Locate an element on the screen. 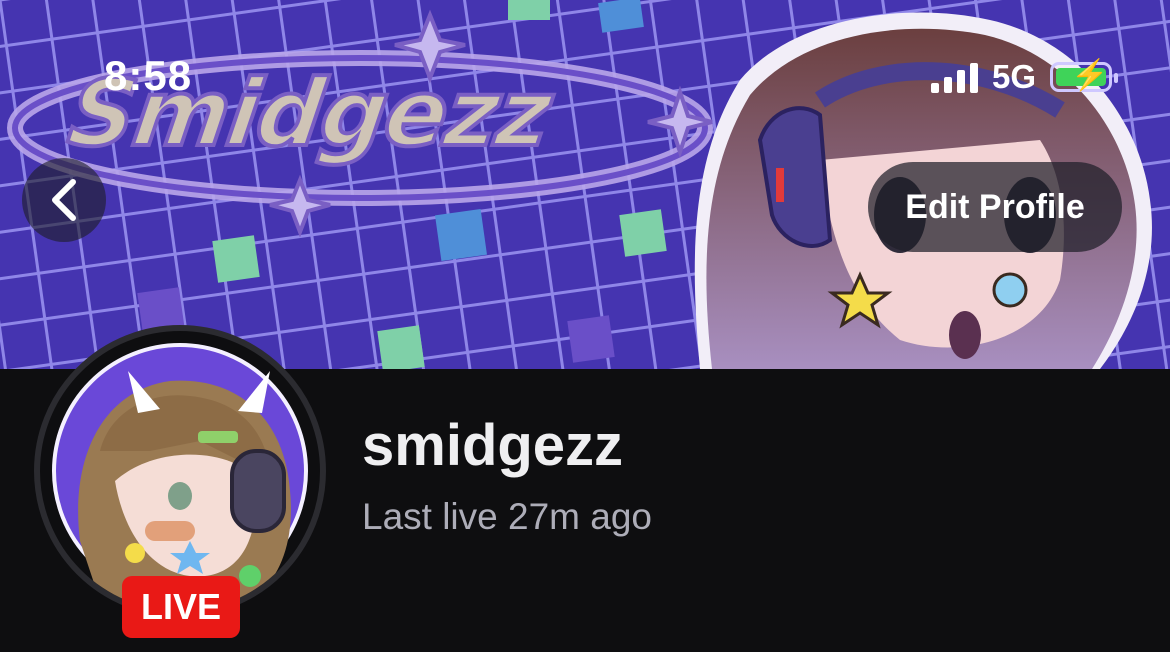 The image size is (1170, 652). chevron-left-icon is located at coordinates (64, 200).